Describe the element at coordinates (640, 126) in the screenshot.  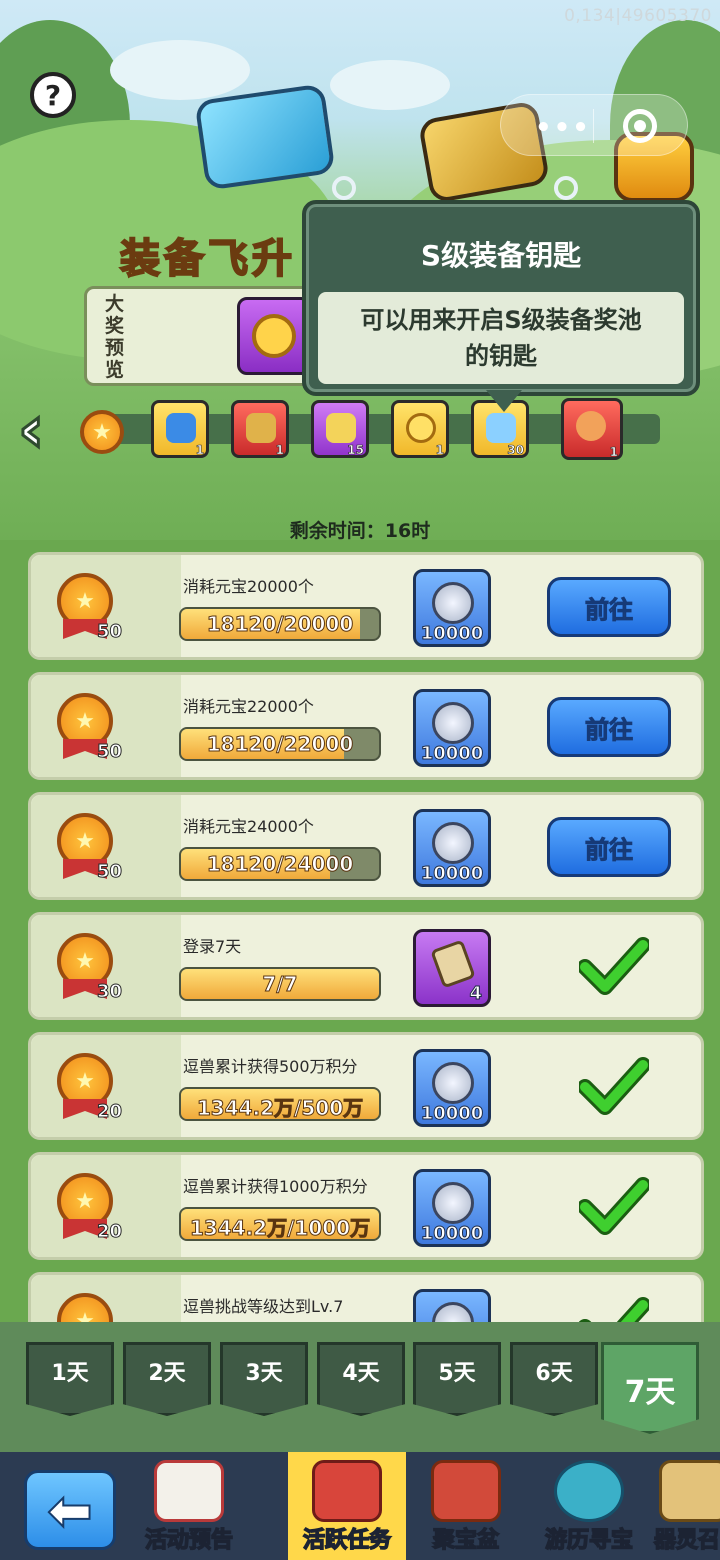
I see `close-target-icon` at that location.